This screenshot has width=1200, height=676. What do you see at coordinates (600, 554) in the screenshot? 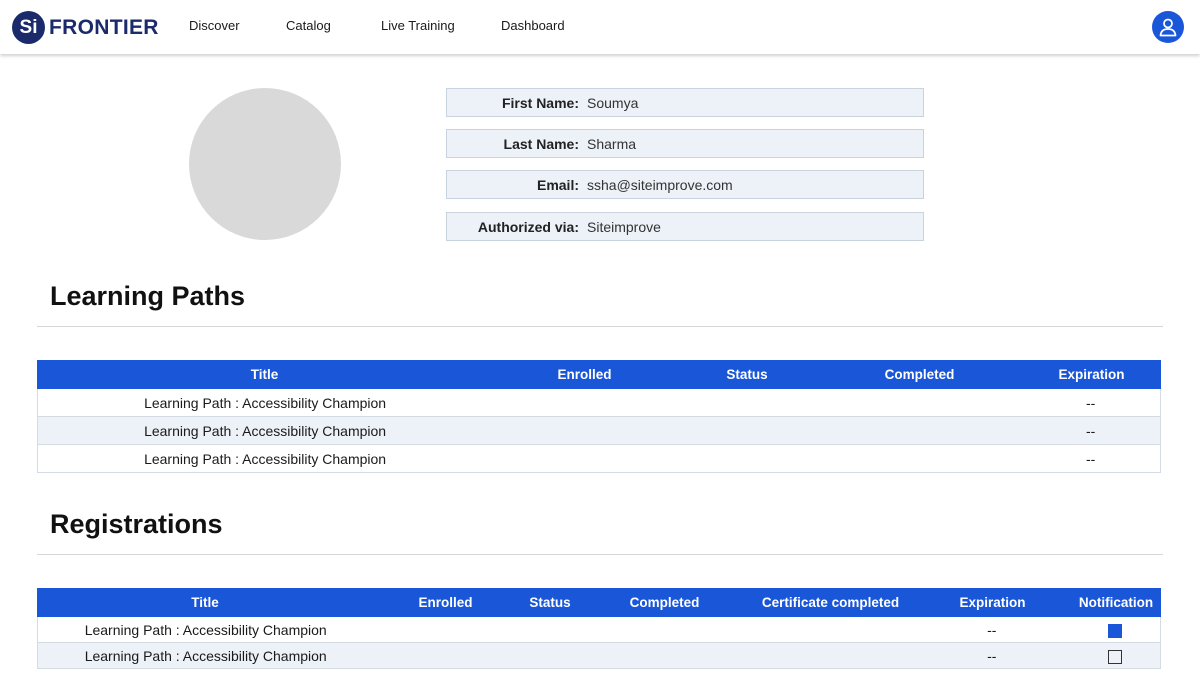
I see `registrations-divider` at bounding box center [600, 554].